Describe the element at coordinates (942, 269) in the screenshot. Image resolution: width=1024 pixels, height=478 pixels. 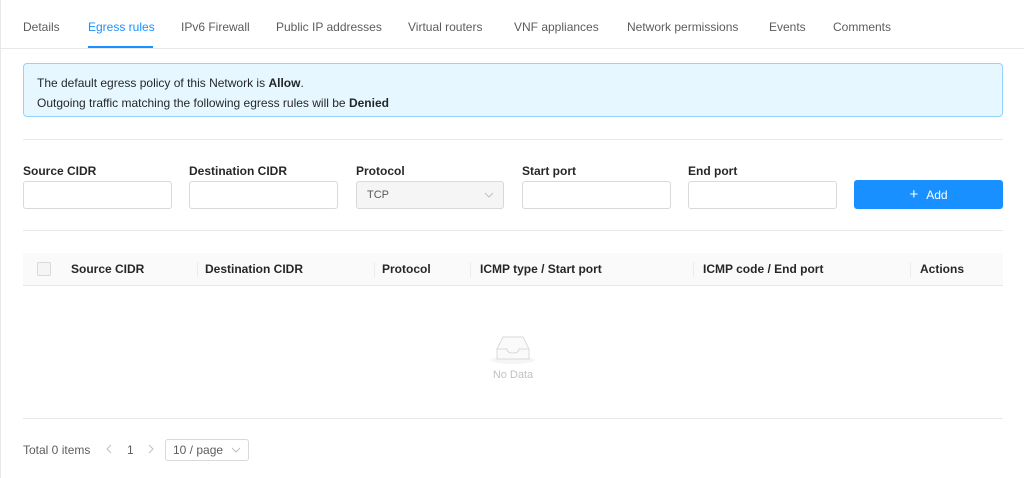
I see `column-actions: Actions` at that location.